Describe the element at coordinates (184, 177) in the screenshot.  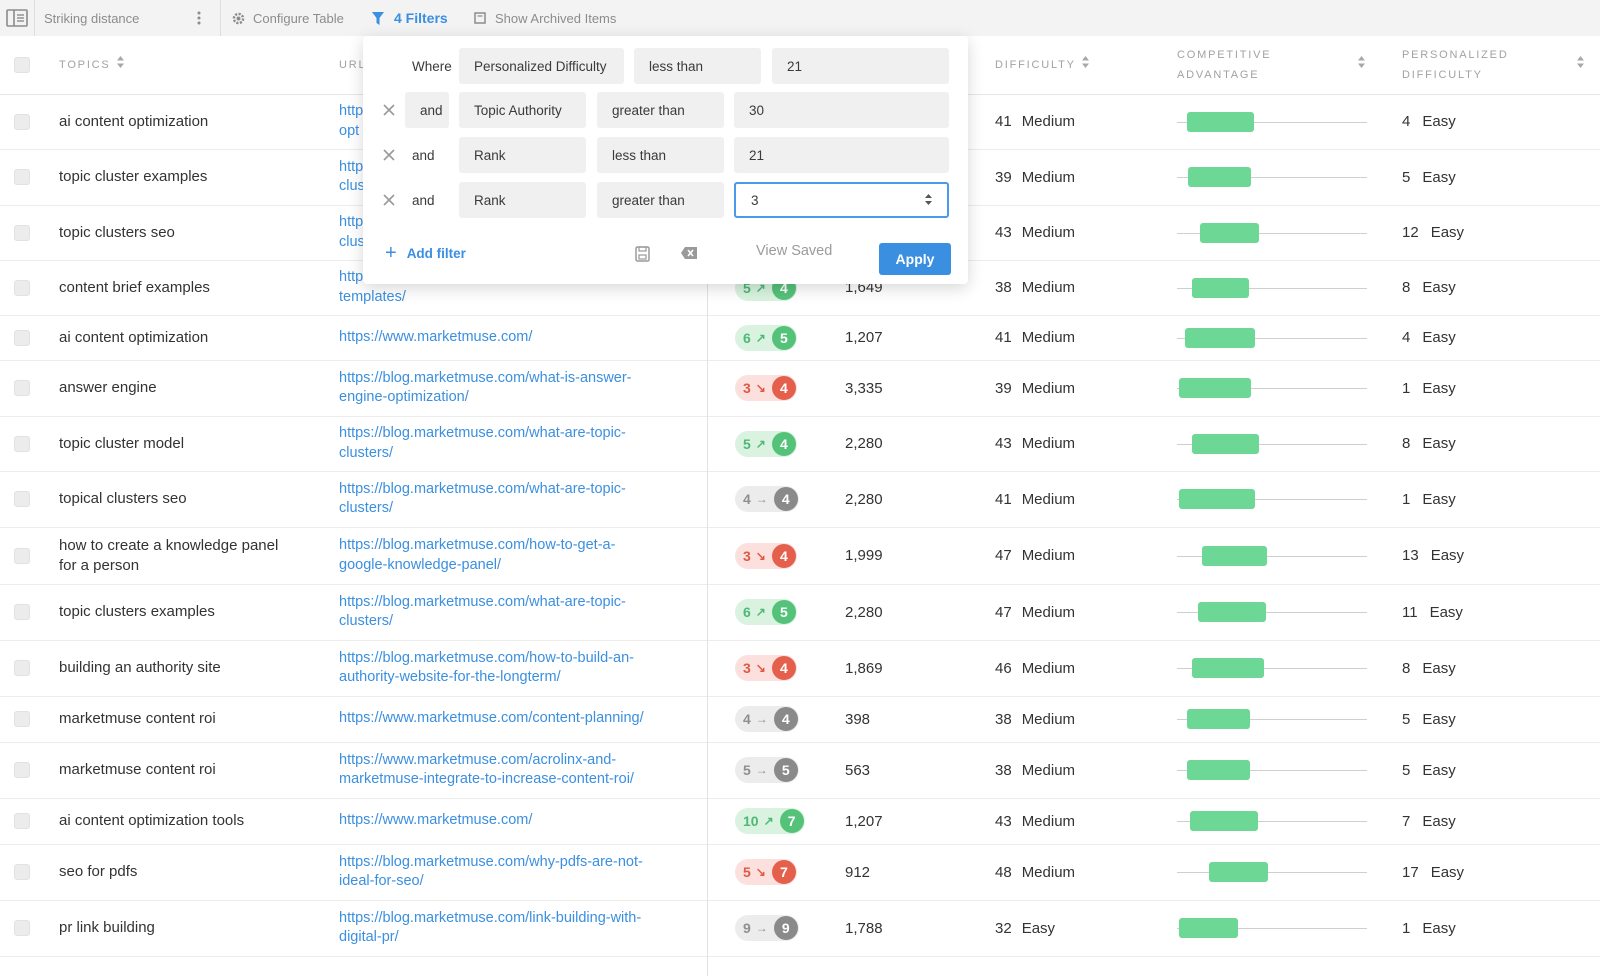
I see `topic-cell: topic cluster examples` at that location.